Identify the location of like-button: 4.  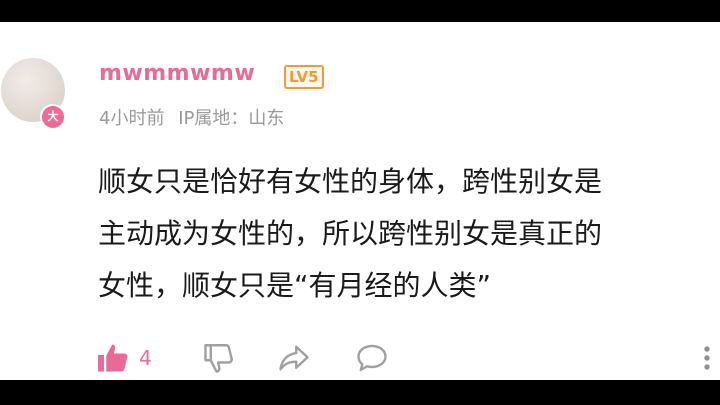
(123, 358).